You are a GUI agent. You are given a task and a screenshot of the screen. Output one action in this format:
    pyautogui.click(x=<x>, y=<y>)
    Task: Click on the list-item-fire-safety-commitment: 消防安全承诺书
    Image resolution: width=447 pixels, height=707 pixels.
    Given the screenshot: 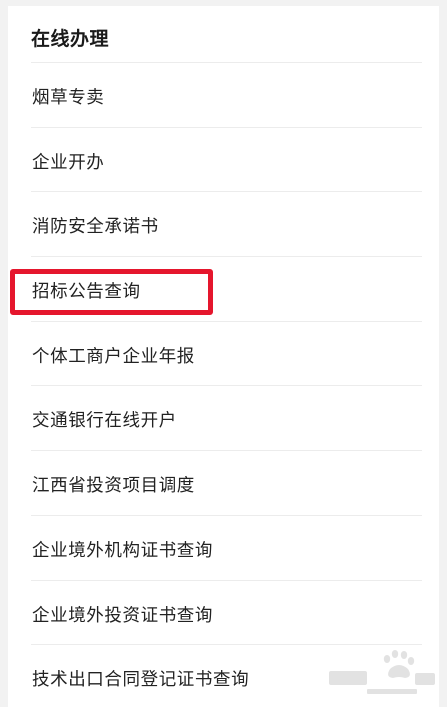 What is the action you would take?
    pyautogui.click(x=223, y=223)
    